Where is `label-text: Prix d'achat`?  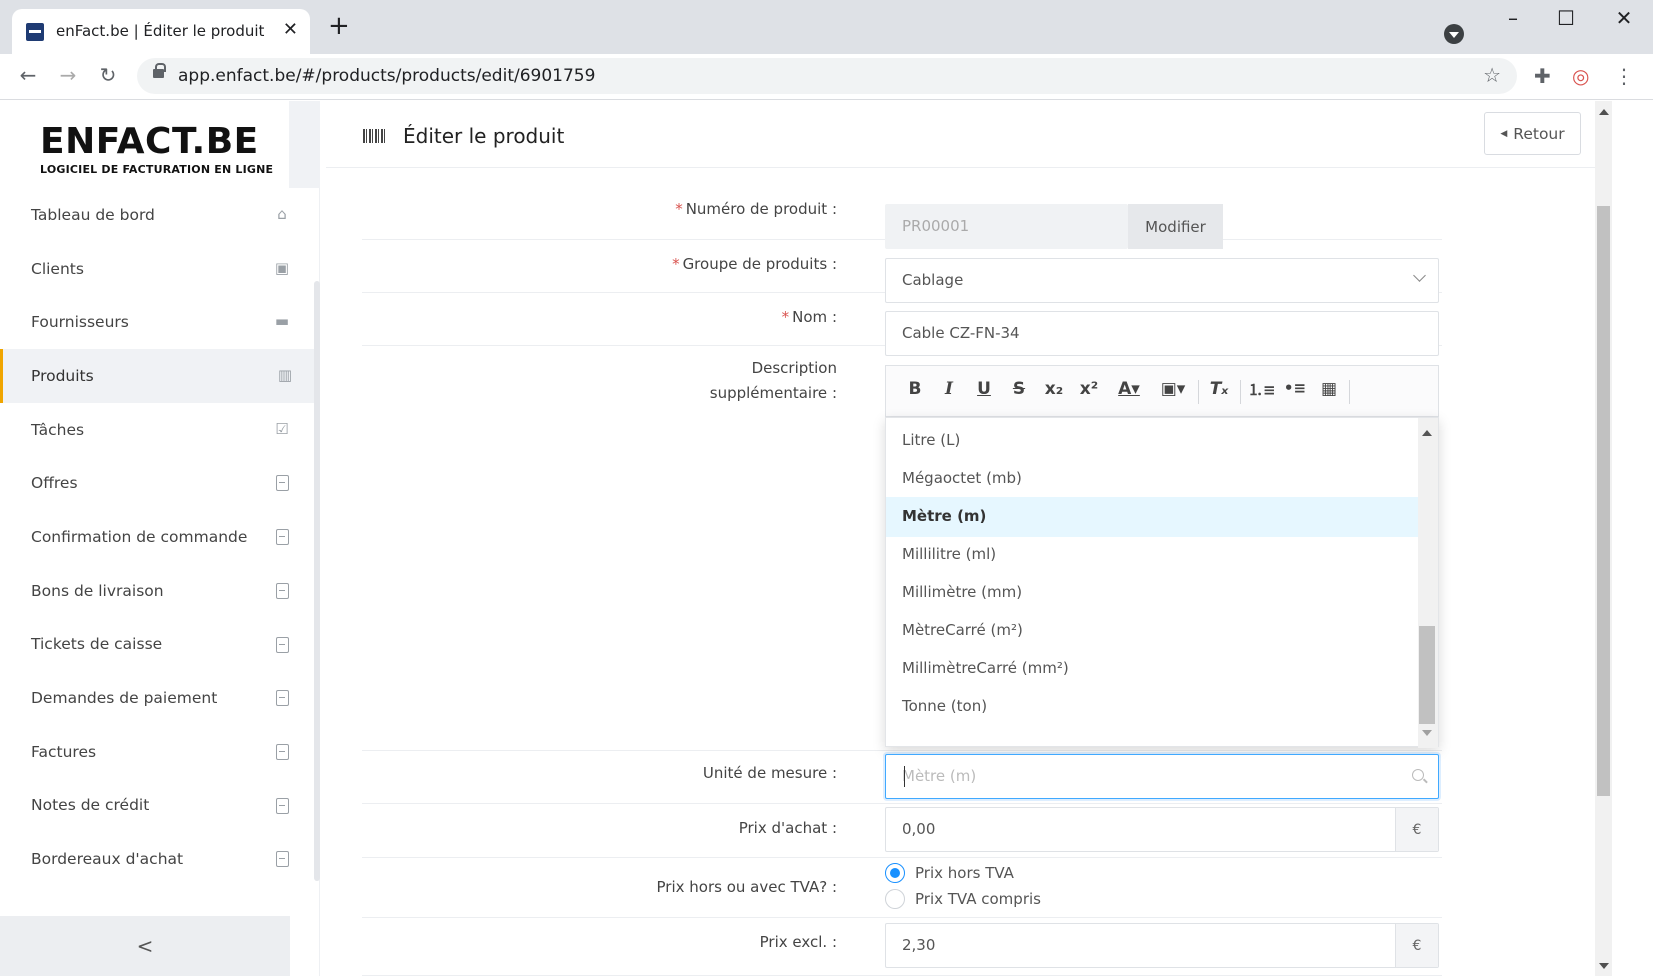
label-text: Prix d'achat is located at coordinates (783, 828).